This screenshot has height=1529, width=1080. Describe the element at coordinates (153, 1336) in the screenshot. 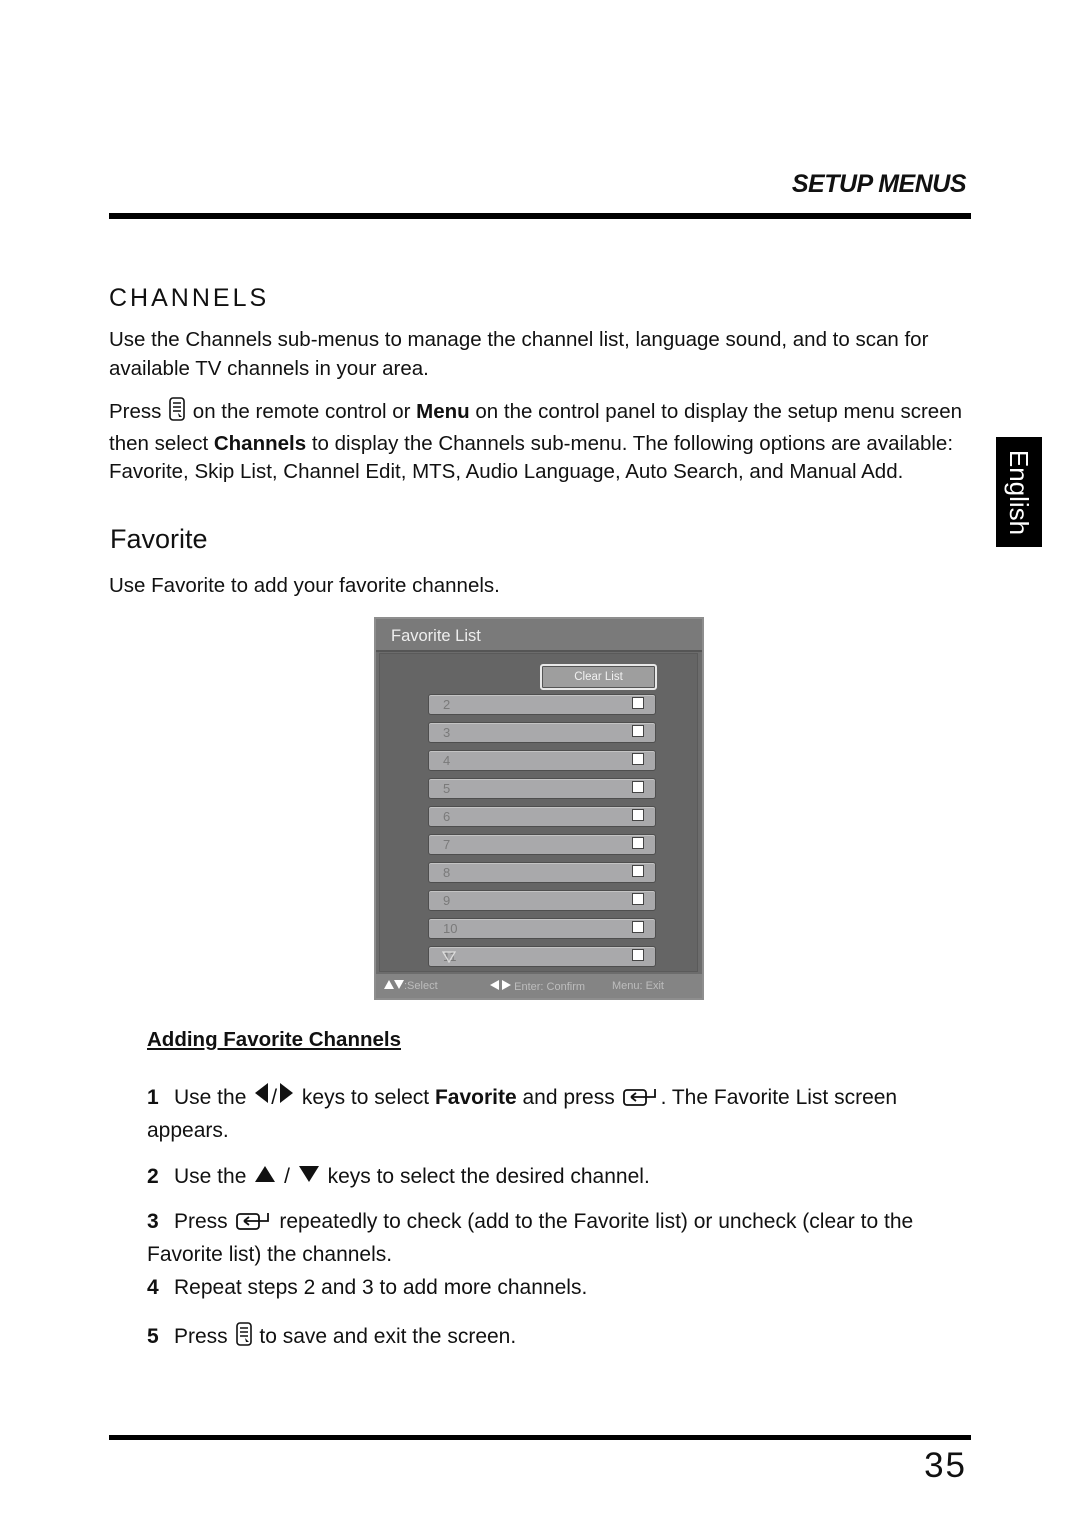

I see `step-number: 5` at that location.